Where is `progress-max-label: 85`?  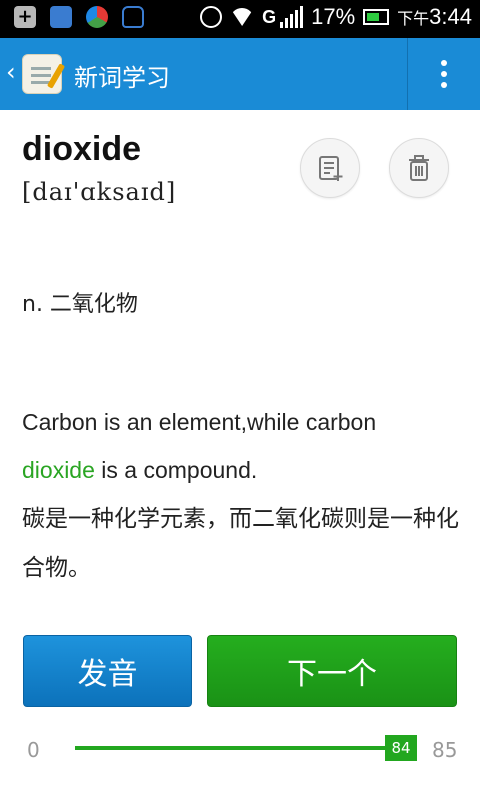 progress-max-label: 85 is located at coordinates (445, 750).